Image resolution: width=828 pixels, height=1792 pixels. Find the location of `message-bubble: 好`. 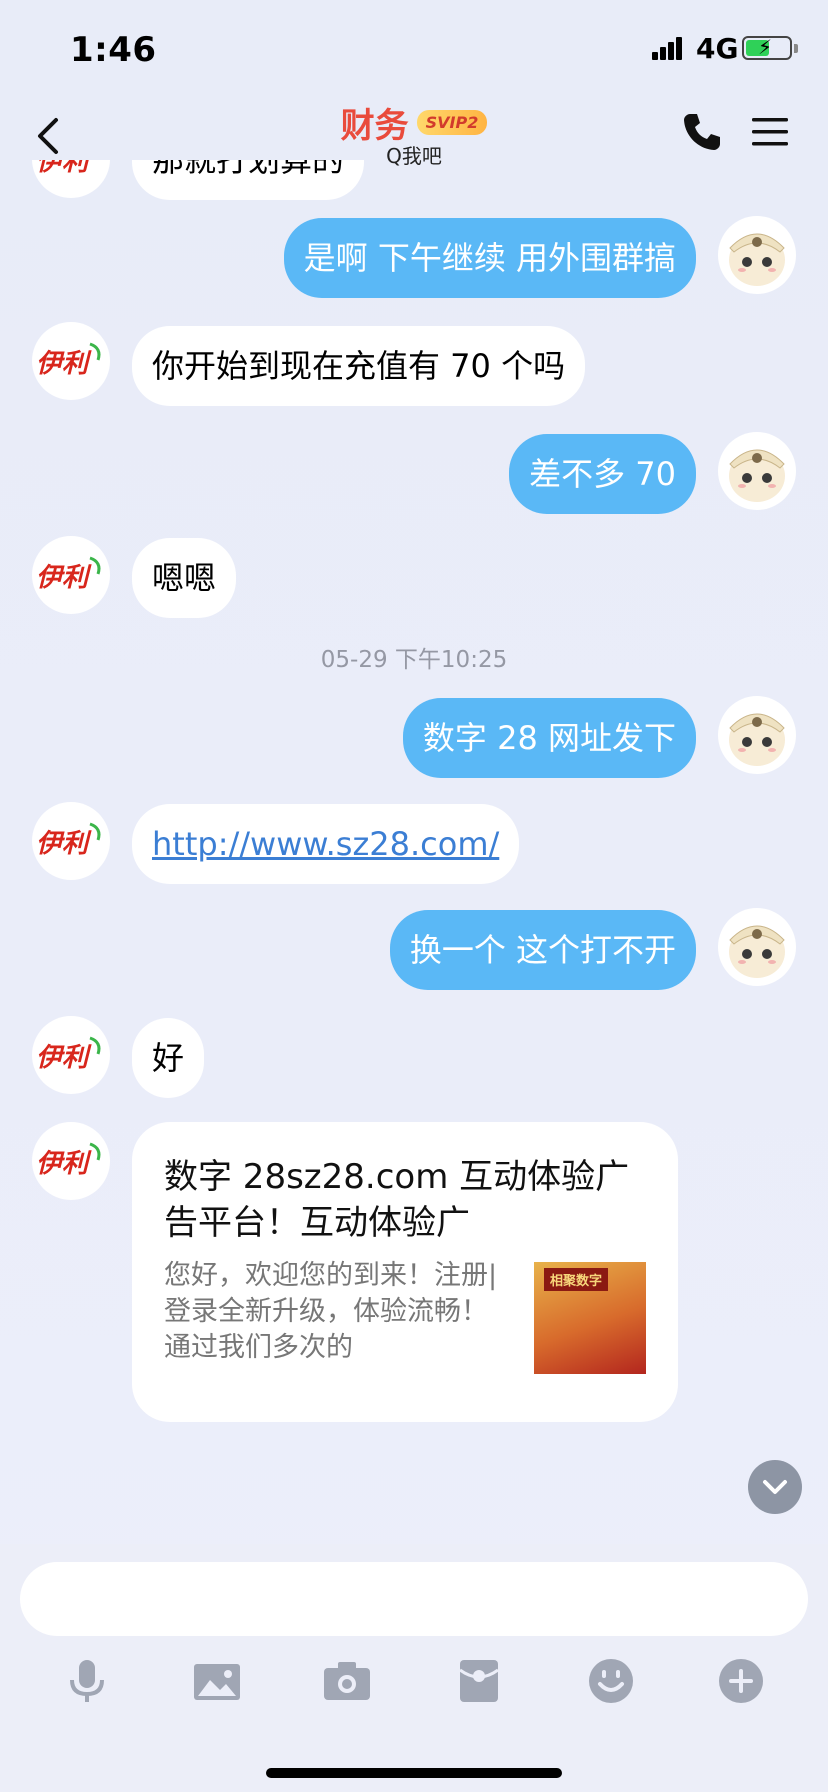

message-bubble: 好 is located at coordinates (168, 1058).